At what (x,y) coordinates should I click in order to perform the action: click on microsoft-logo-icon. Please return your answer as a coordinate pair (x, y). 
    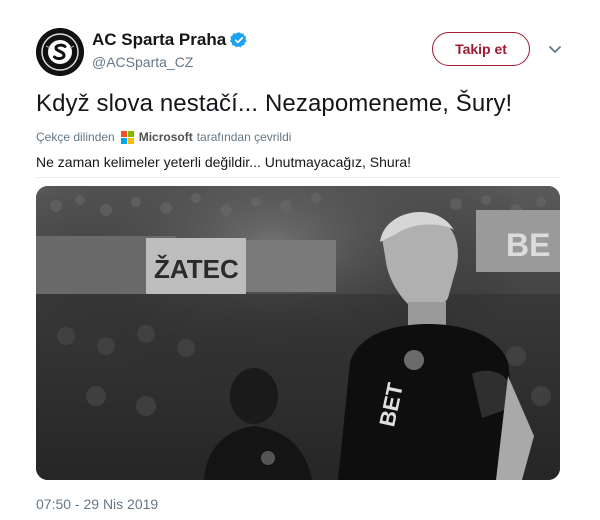
    Looking at the image, I should click on (127, 137).